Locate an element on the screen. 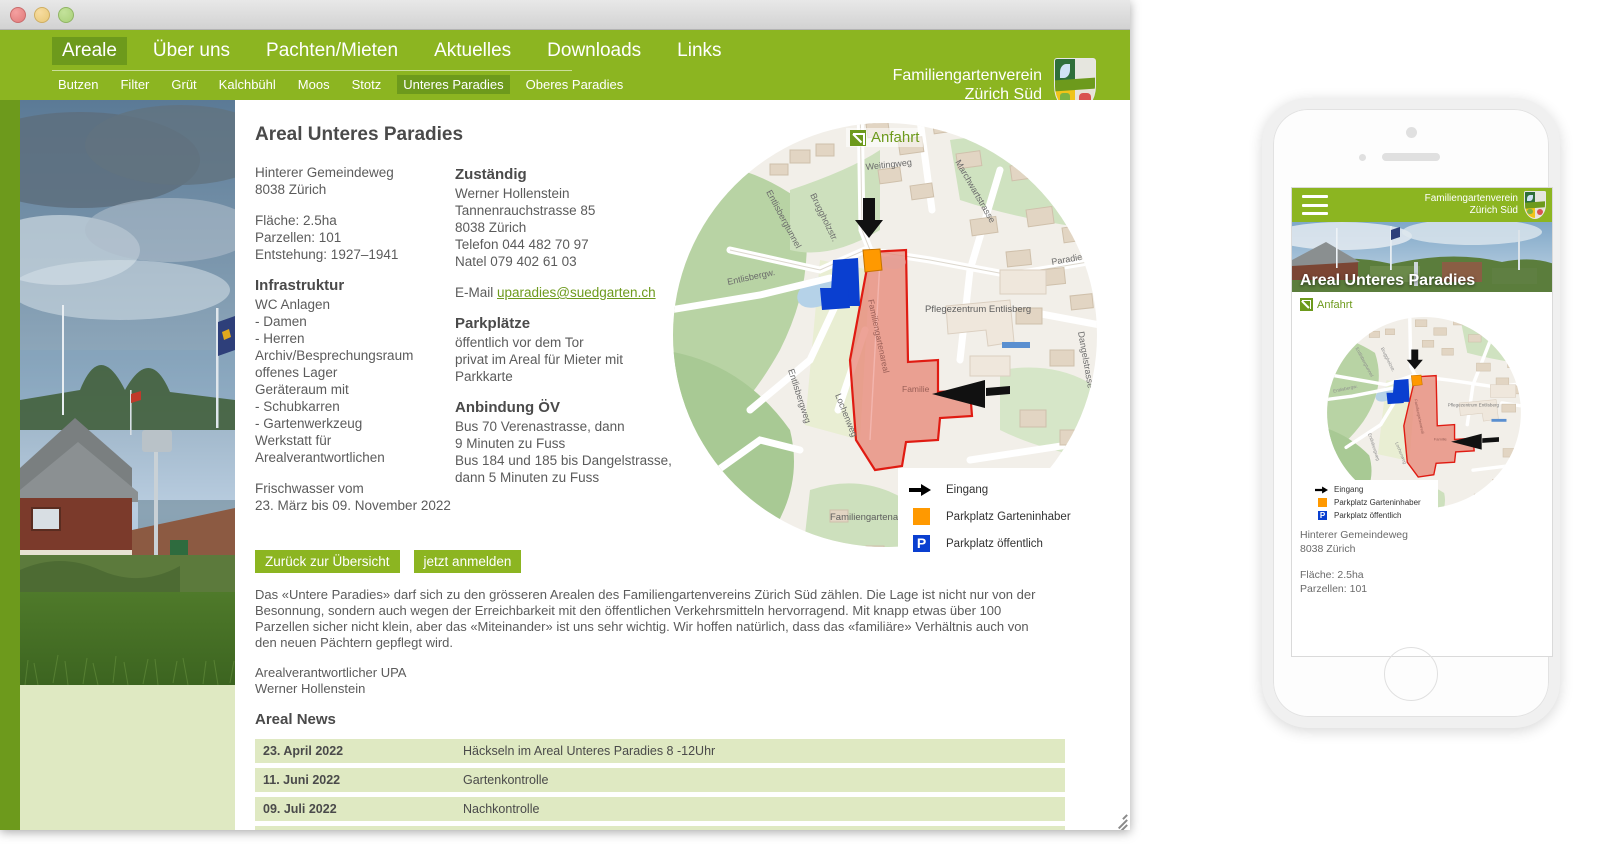 The width and height of the screenshot is (1600, 850). responsible-role: Arealverantwortlicher UPA is located at coordinates (331, 672).